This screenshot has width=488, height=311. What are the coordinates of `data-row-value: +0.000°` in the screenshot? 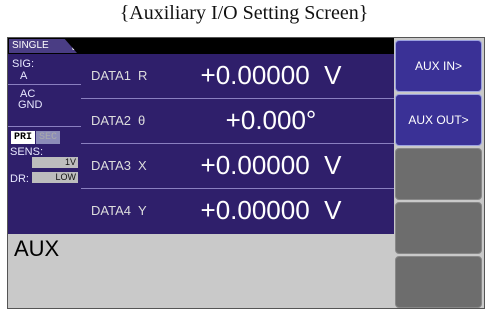 It's located at (271, 120).